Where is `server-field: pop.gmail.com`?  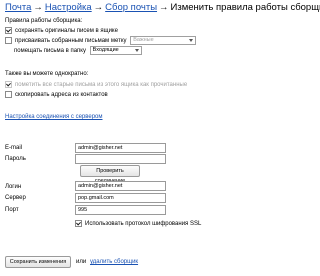 server-field: pop.gmail.com is located at coordinates (120, 198).